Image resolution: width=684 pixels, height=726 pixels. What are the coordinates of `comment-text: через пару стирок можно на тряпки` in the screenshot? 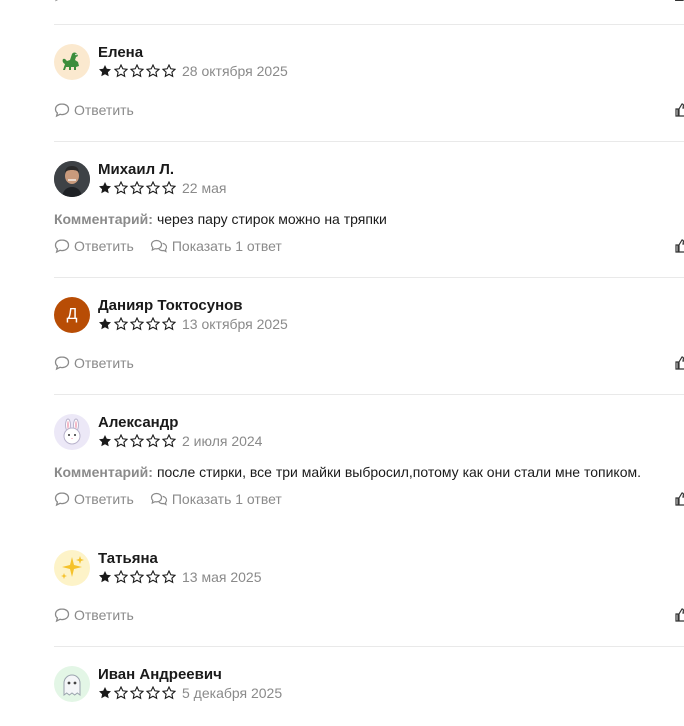 It's located at (271, 219).